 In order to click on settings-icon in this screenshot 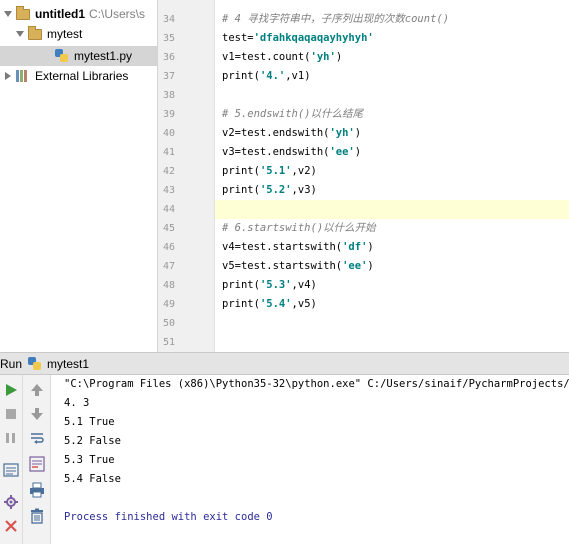, I will do `click(11, 502)`.